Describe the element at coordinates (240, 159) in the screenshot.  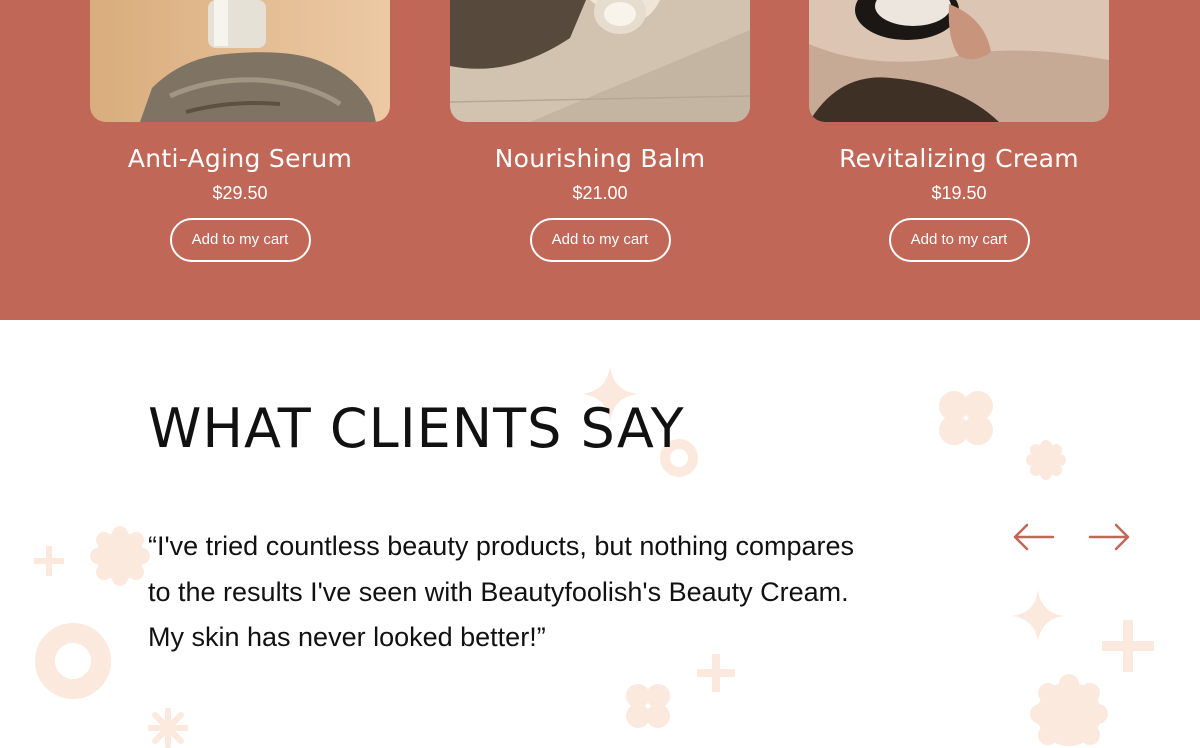
I see `product-title: Anti-Aging Serum` at that location.